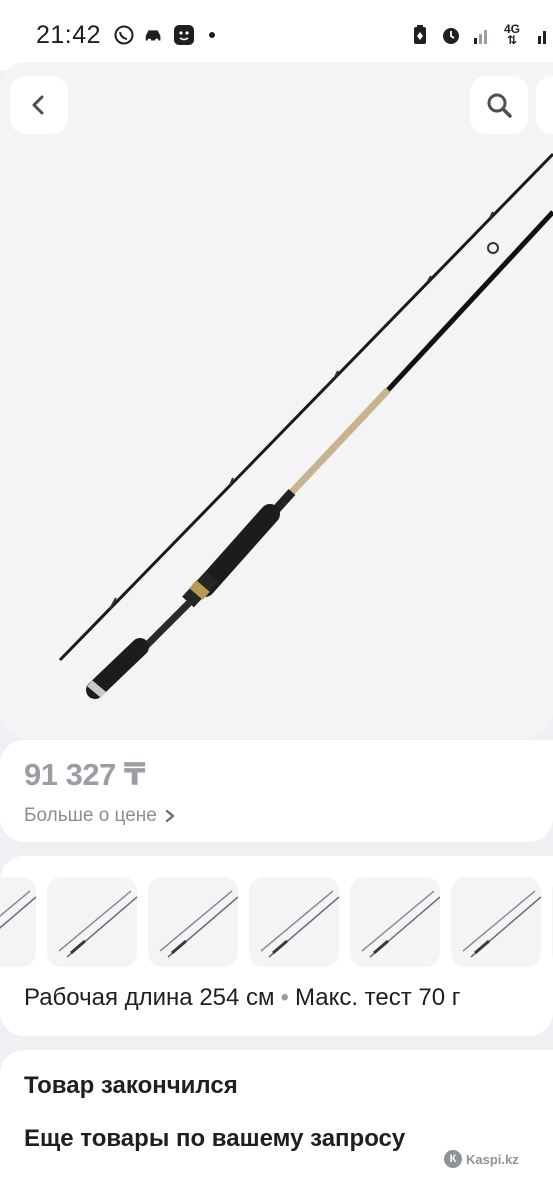 Image resolution: width=553 pixels, height=1200 pixels. I want to click on more-button, so click(544, 105).